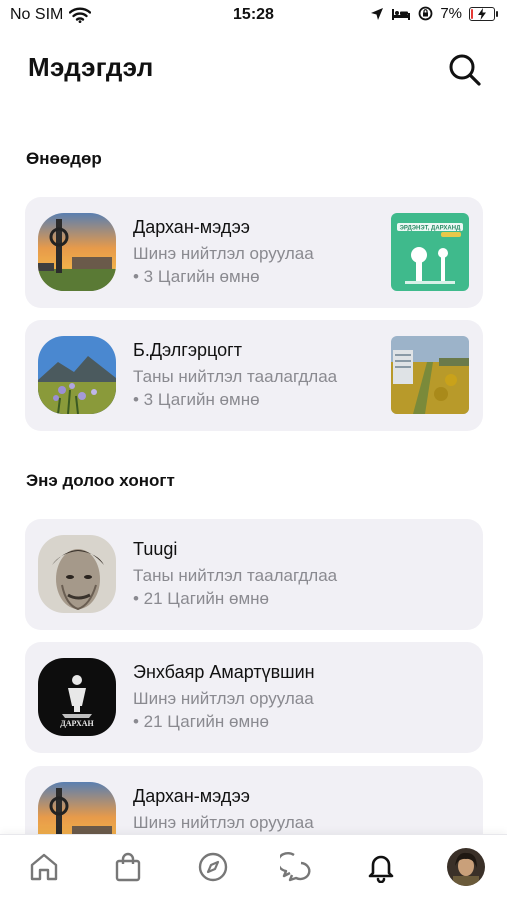 This screenshot has height=900, width=507. I want to click on portrait-image, so click(77, 574).